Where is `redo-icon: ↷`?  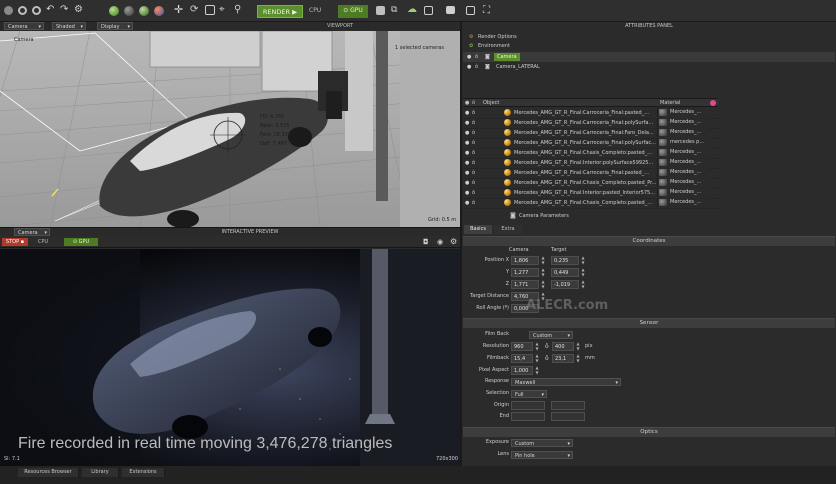
redo-icon: ↷ is located at coordinates (64, 9).